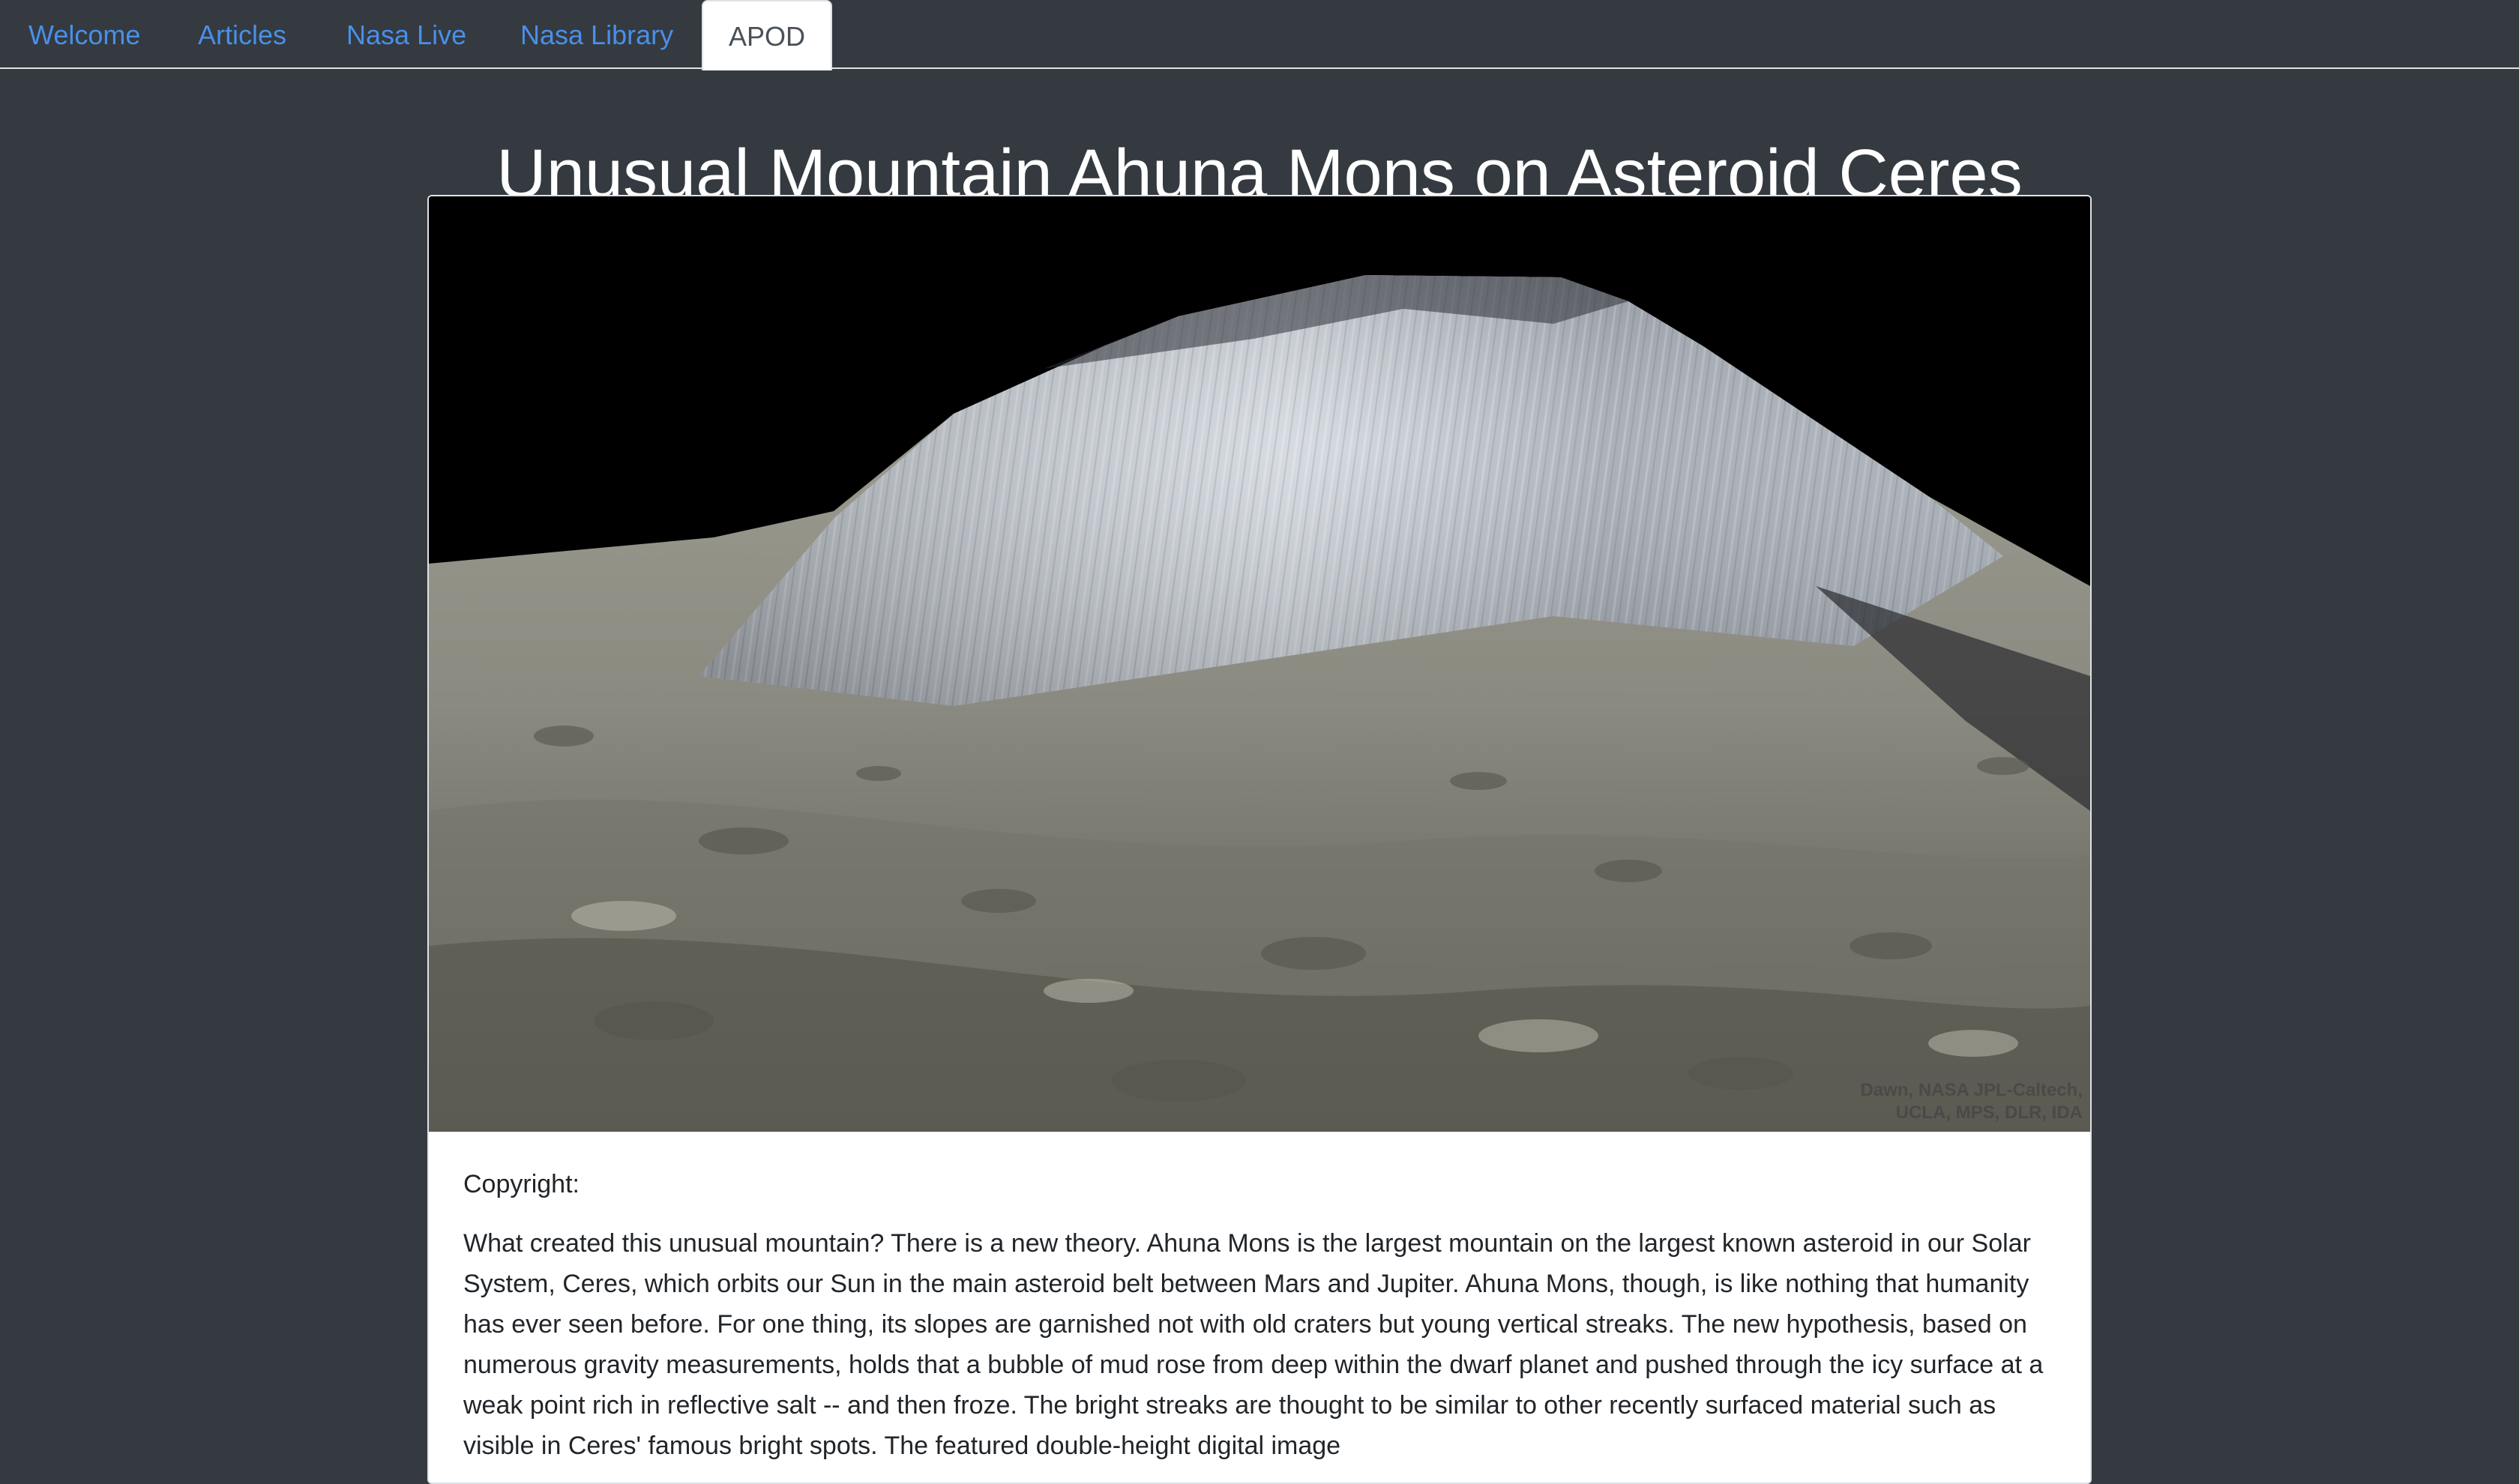  What do you see at coordinates (767, 35) in the screenshot?
I see `tab-apod: APOD` at bounding box center [767, 35].